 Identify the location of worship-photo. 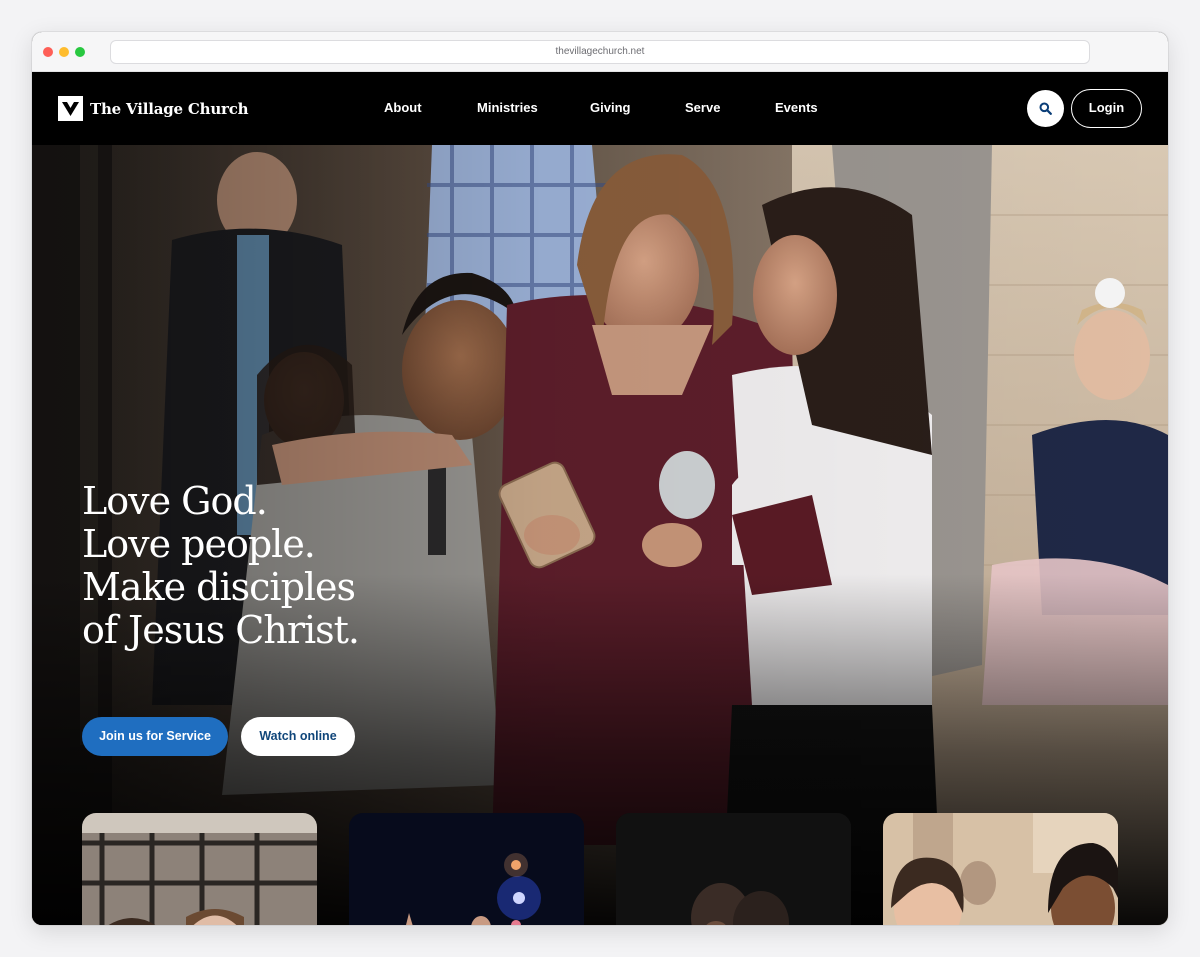
(466, 869).